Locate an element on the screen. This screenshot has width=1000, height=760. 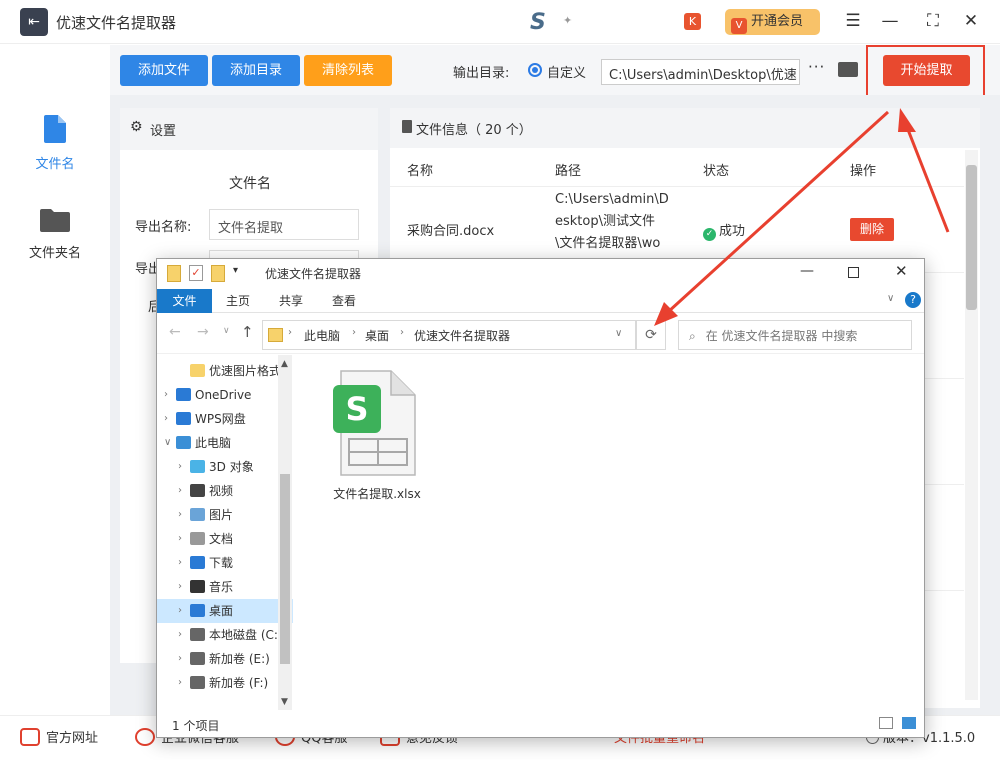
folder-icon is located at coordinates (275, 335).